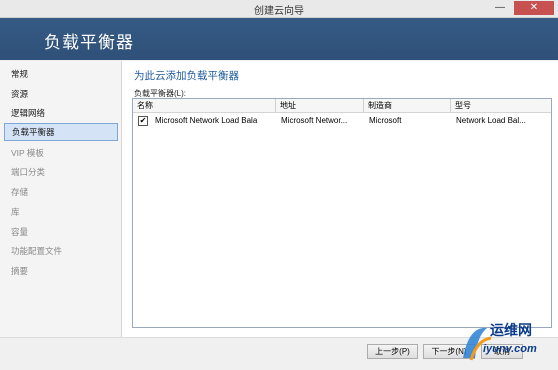  What do you see at coordinates (61, 271) in the screenshot?
I see `sidebar-item-summary: 摘要` at bounding box center [61, 271].